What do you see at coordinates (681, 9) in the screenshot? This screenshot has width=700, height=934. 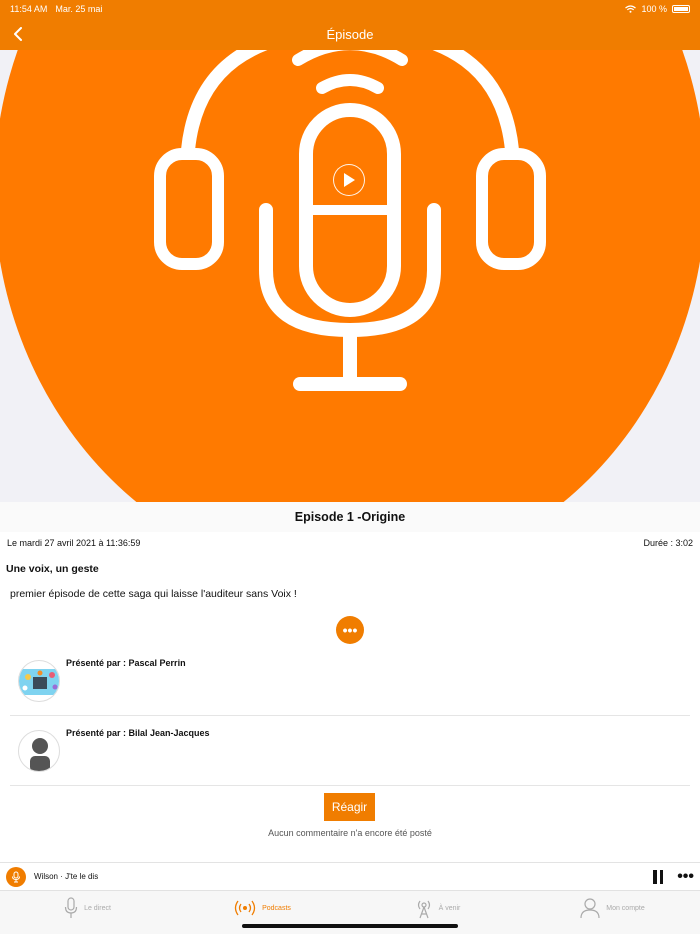 I see `battery-icon` at bounding box center [681, 9].